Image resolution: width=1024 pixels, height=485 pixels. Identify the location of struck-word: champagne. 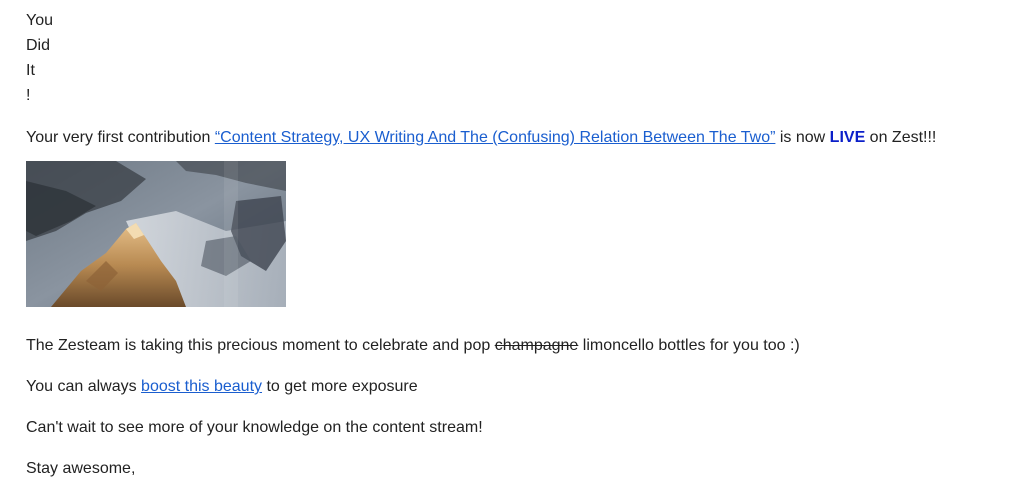
(536, 345).